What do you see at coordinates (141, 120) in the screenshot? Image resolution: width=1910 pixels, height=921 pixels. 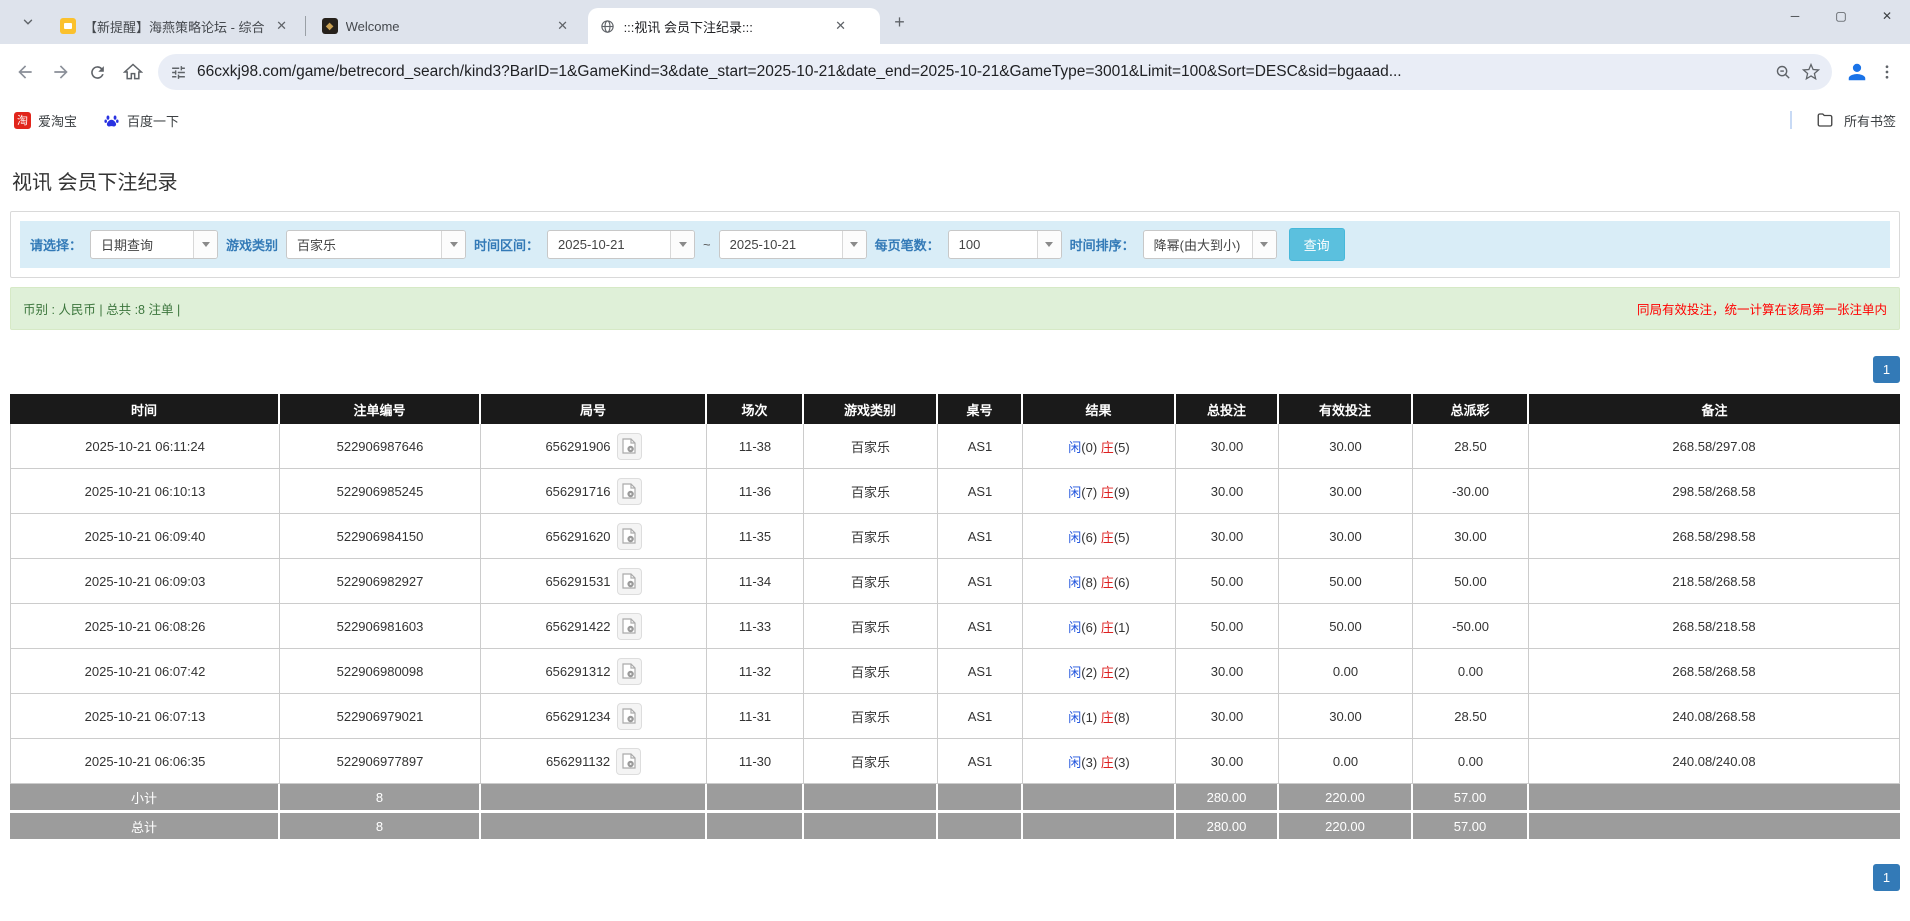 I see `bookmark-baidu: 百度一下` at bounding box center [141, 120].